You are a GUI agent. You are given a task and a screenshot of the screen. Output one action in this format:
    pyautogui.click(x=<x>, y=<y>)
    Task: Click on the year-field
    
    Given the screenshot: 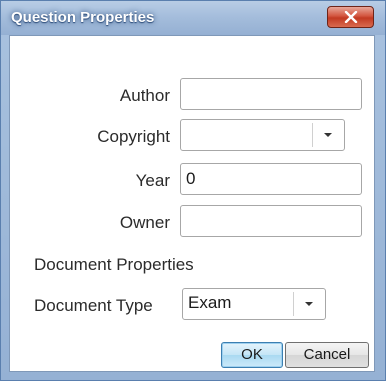 What is the action you would take?
    pyautogui.click(x=271, y=179)
    